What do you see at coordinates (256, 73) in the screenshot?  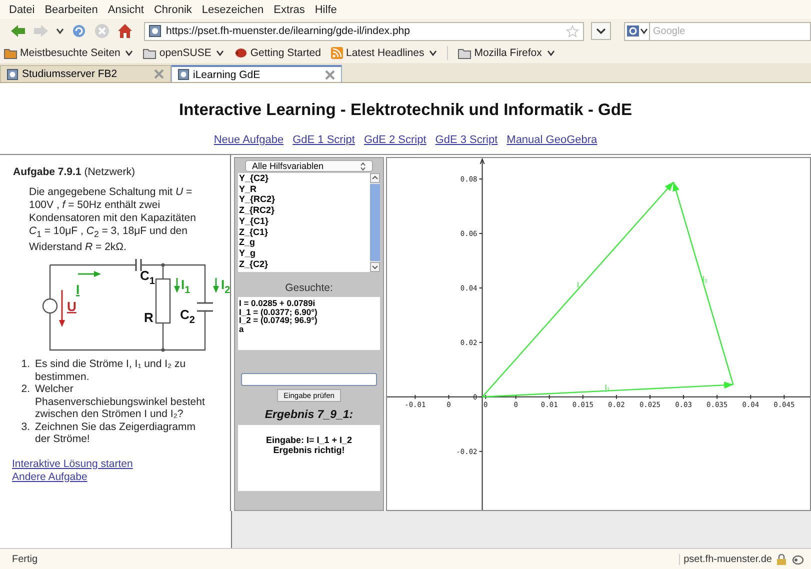 I see `browser-tab: iLearning GdE` at bounding box center [256, 73].